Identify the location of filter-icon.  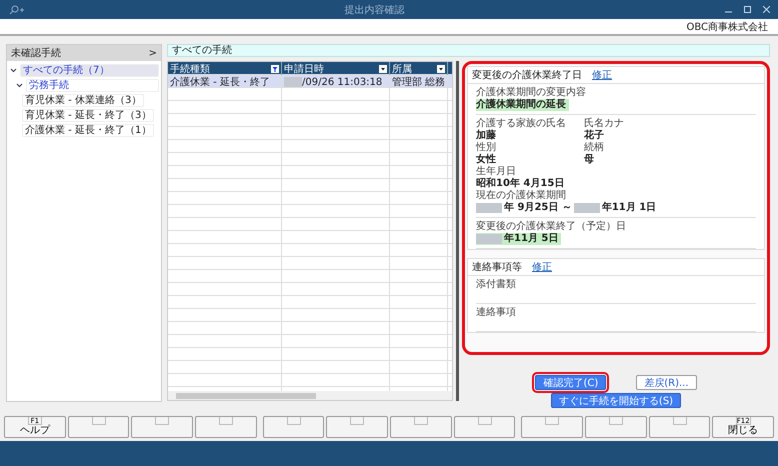
(275, 69).